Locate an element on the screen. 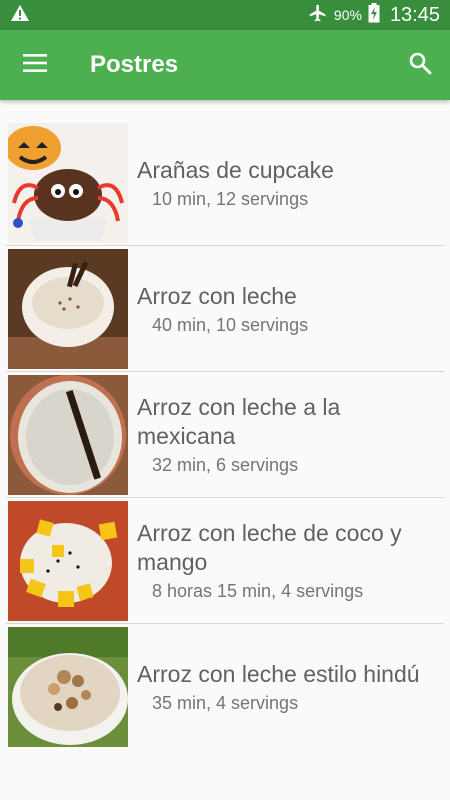  recipe-meta: 32 min, 6 servings is located at coordinates (225, 465).